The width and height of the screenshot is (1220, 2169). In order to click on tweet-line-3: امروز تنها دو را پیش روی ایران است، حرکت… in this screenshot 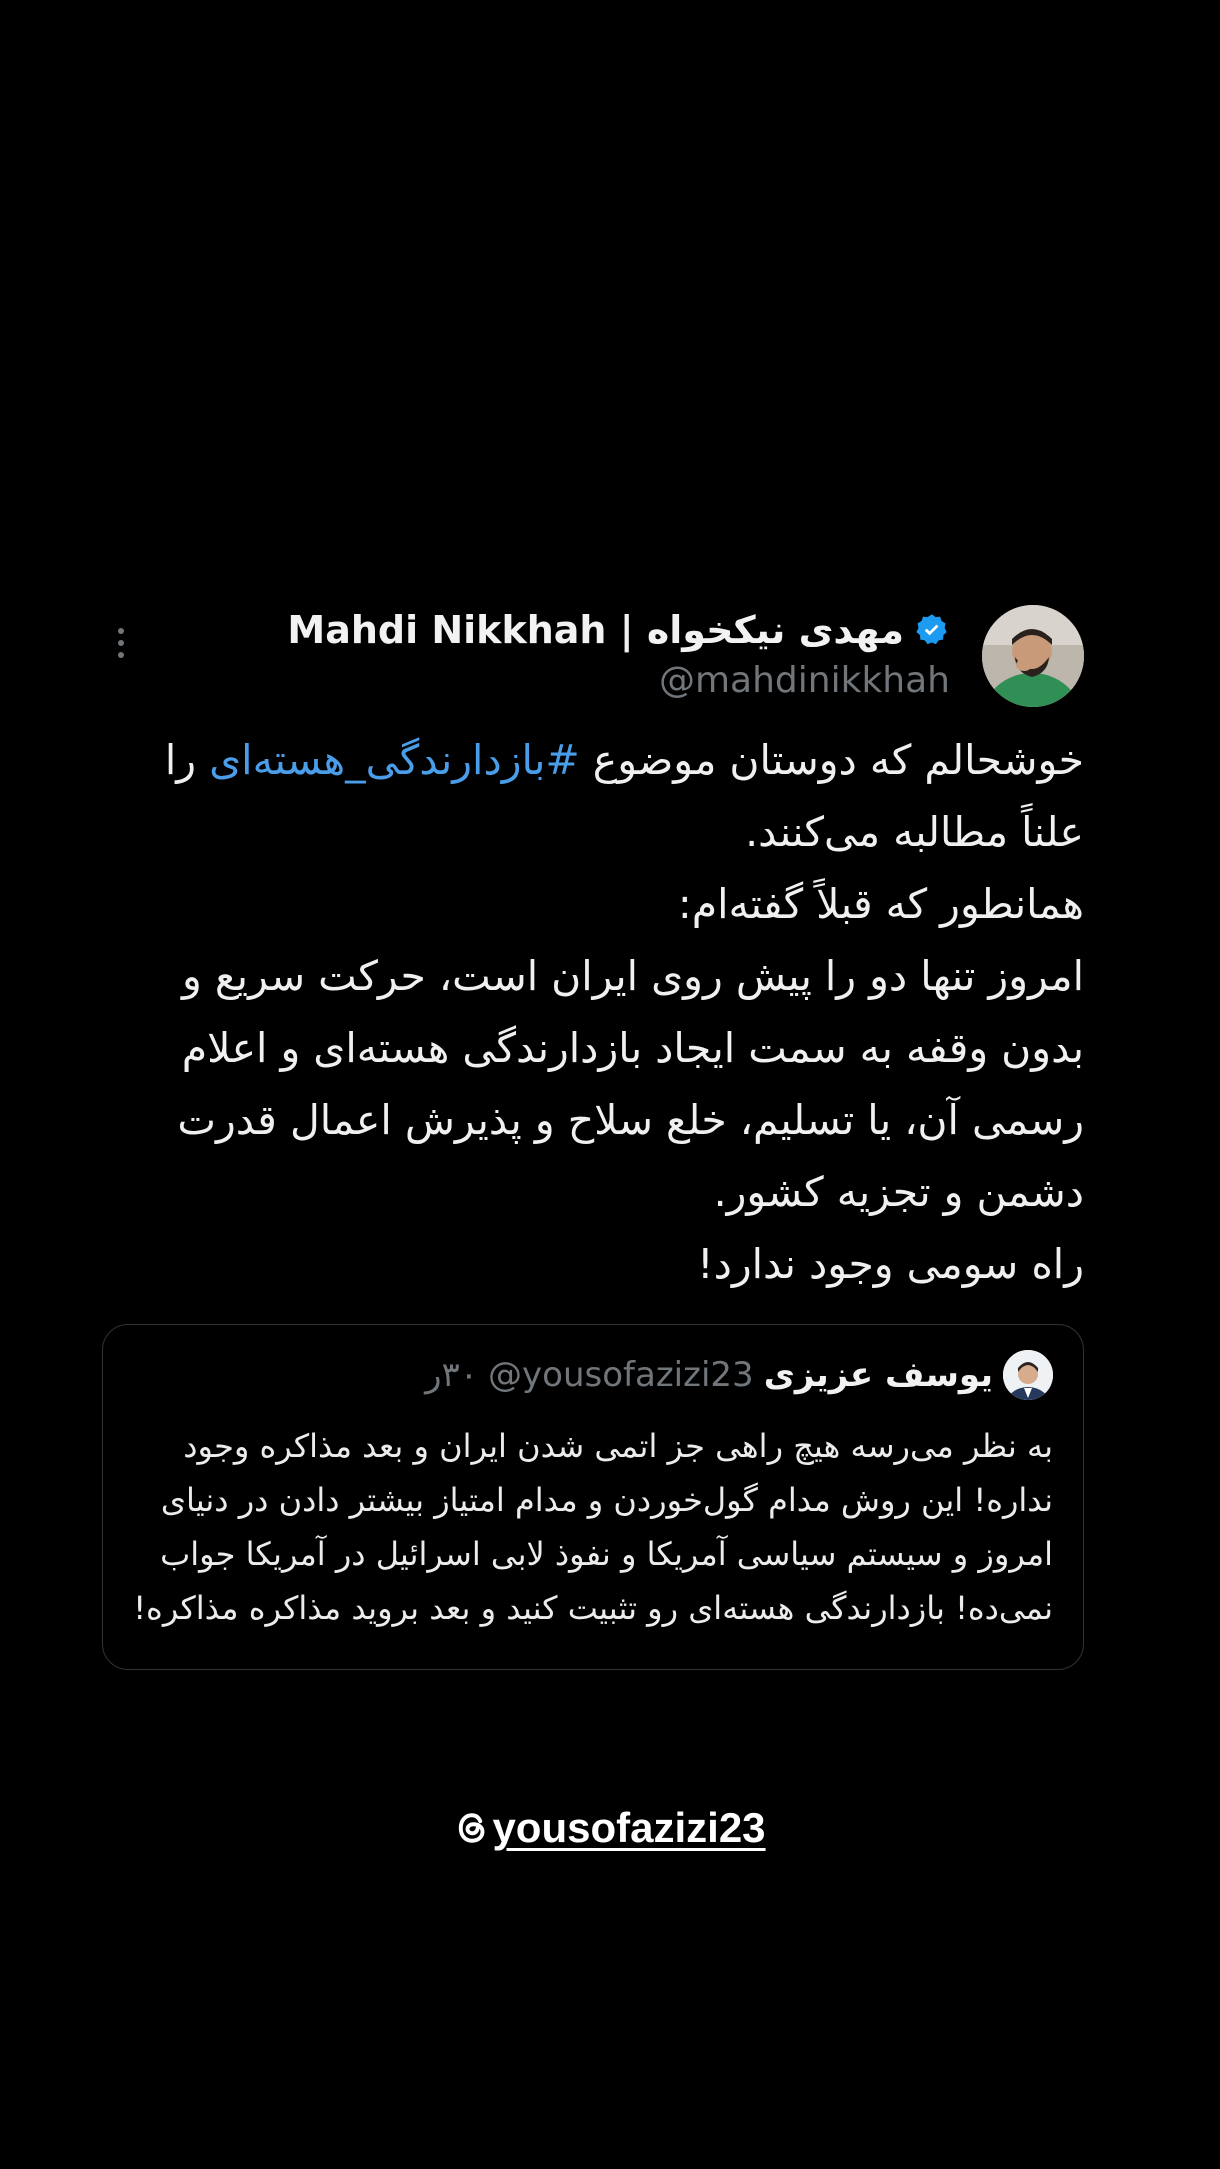, I will do `click(630, 1084)`.